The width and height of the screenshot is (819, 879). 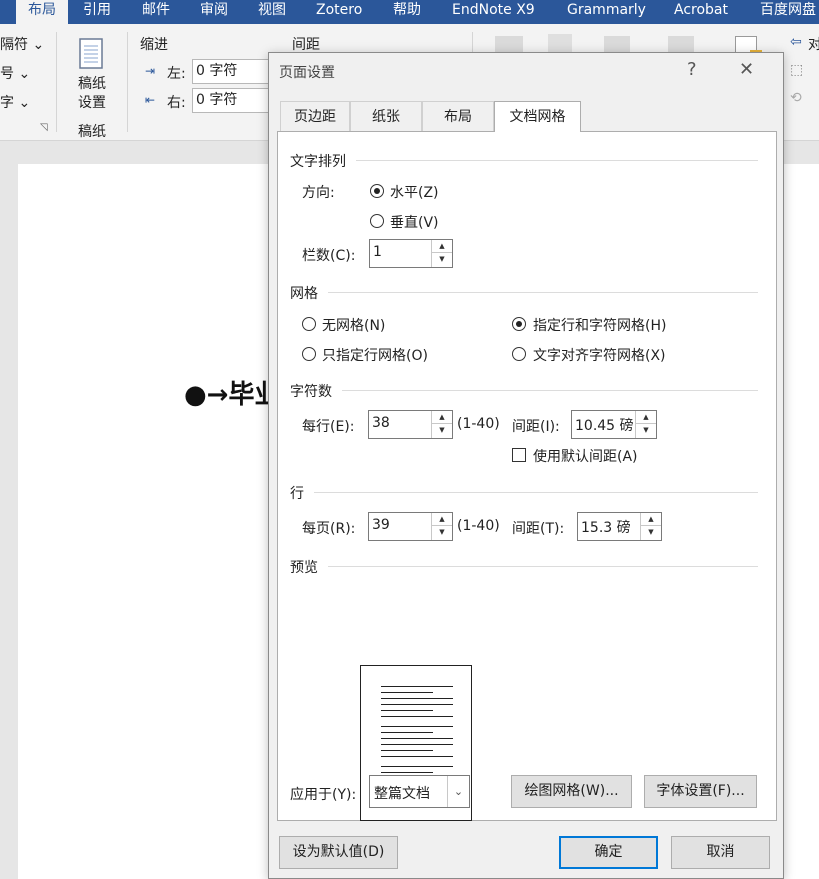 I want to click on horizontal-radio, so click(x=377, y=191).